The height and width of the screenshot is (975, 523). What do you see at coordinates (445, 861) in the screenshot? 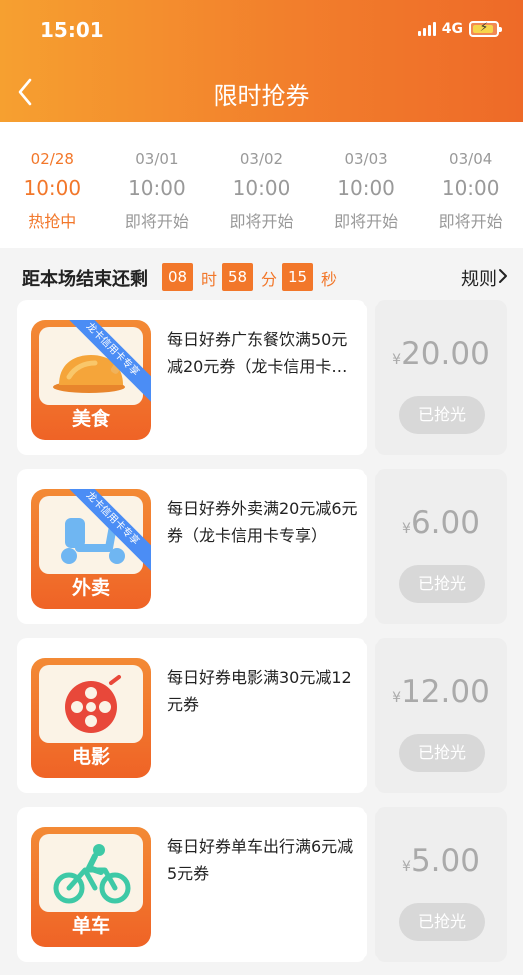
I see `price-amount: 5.00` at bounding box center [445, 861].